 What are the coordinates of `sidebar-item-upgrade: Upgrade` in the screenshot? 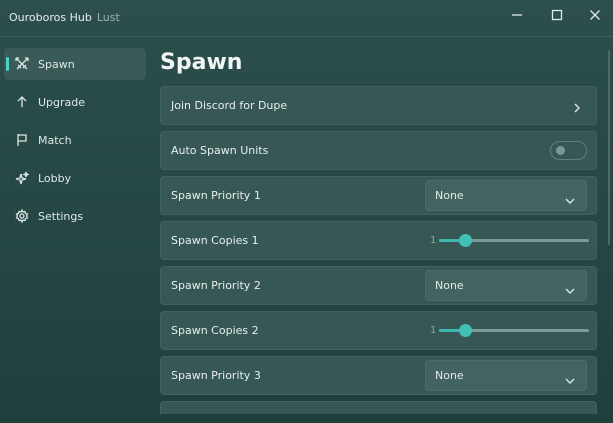 It's located at (75, 102).